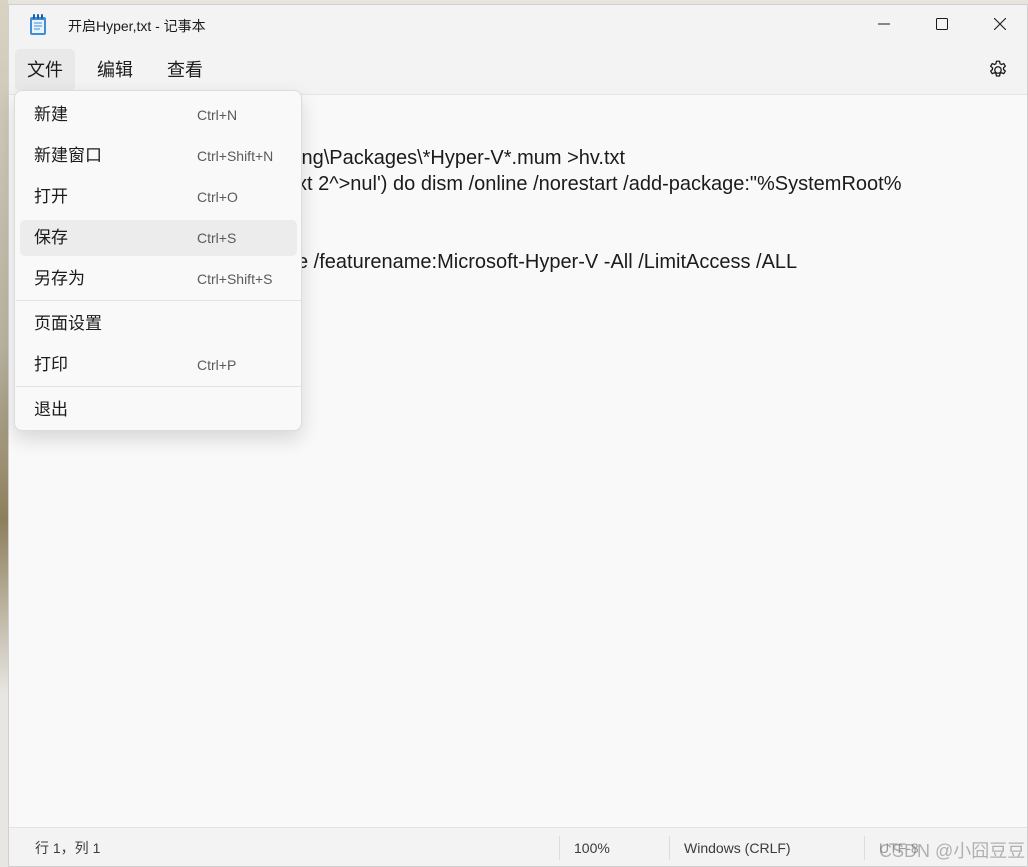 This screenshot has height=867, width=1028. I want to click on menu-edit: 编辑, so click(115, 70).